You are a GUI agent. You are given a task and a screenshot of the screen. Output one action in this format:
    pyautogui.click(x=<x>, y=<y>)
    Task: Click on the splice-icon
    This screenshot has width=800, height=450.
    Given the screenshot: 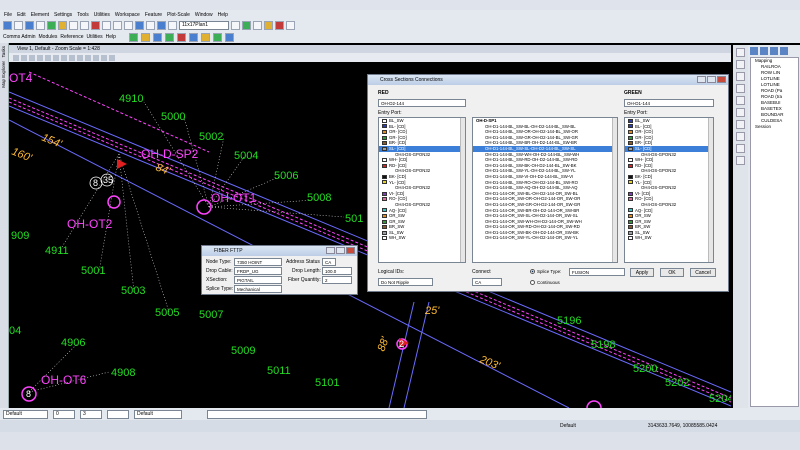 What is the action you would take?
    pyautogui.click(x=169, y=37)
    